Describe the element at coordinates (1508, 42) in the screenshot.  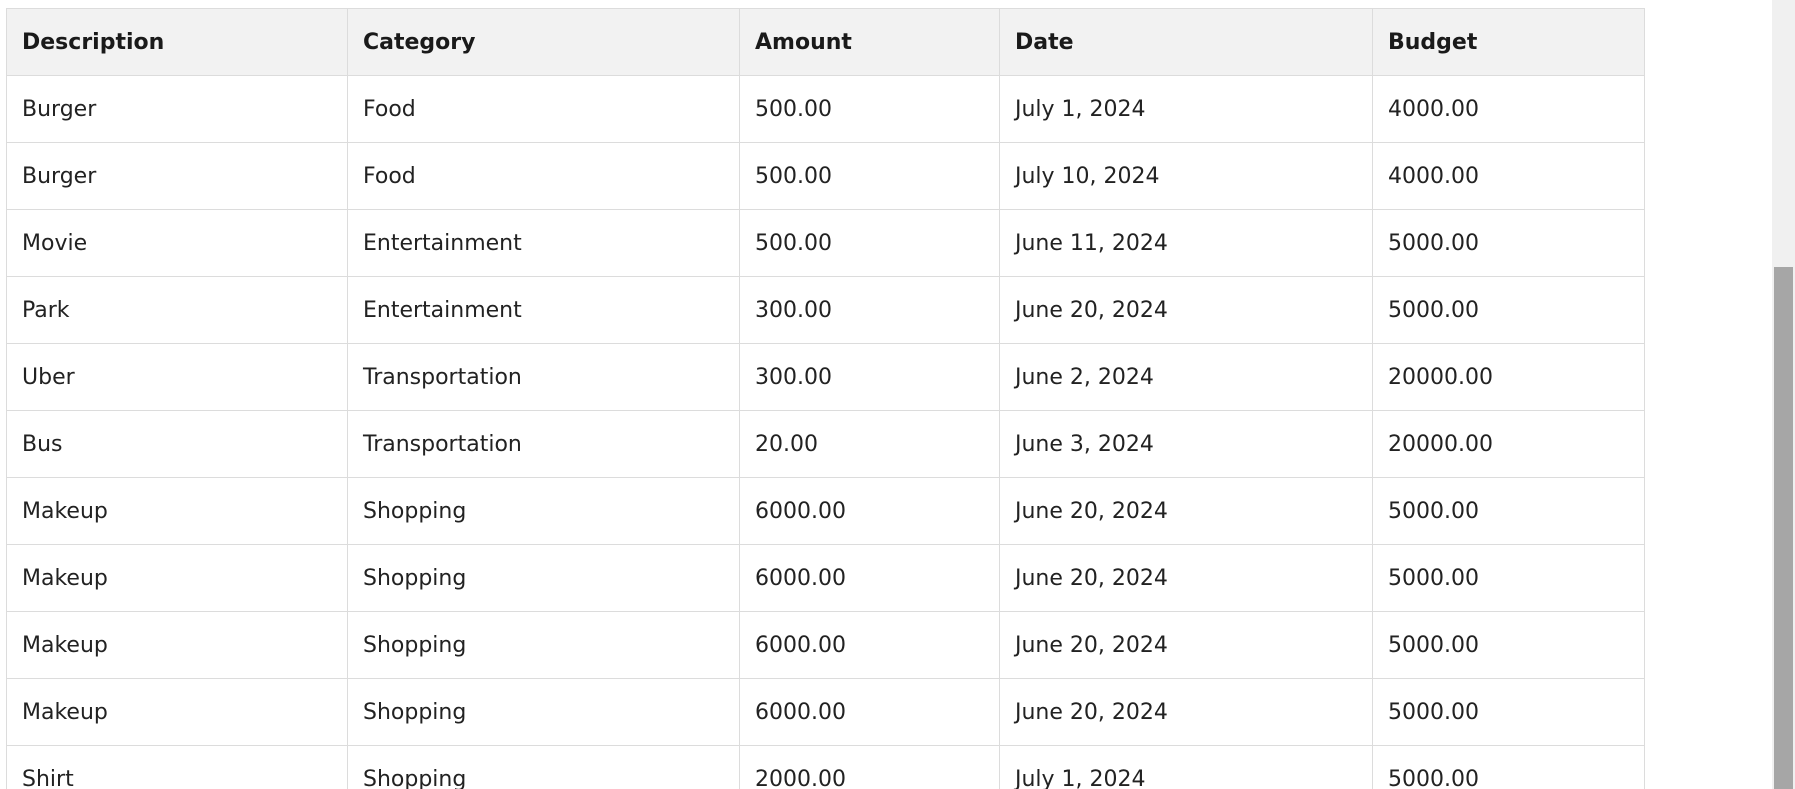
I see `header-budget: Budget` at that location.